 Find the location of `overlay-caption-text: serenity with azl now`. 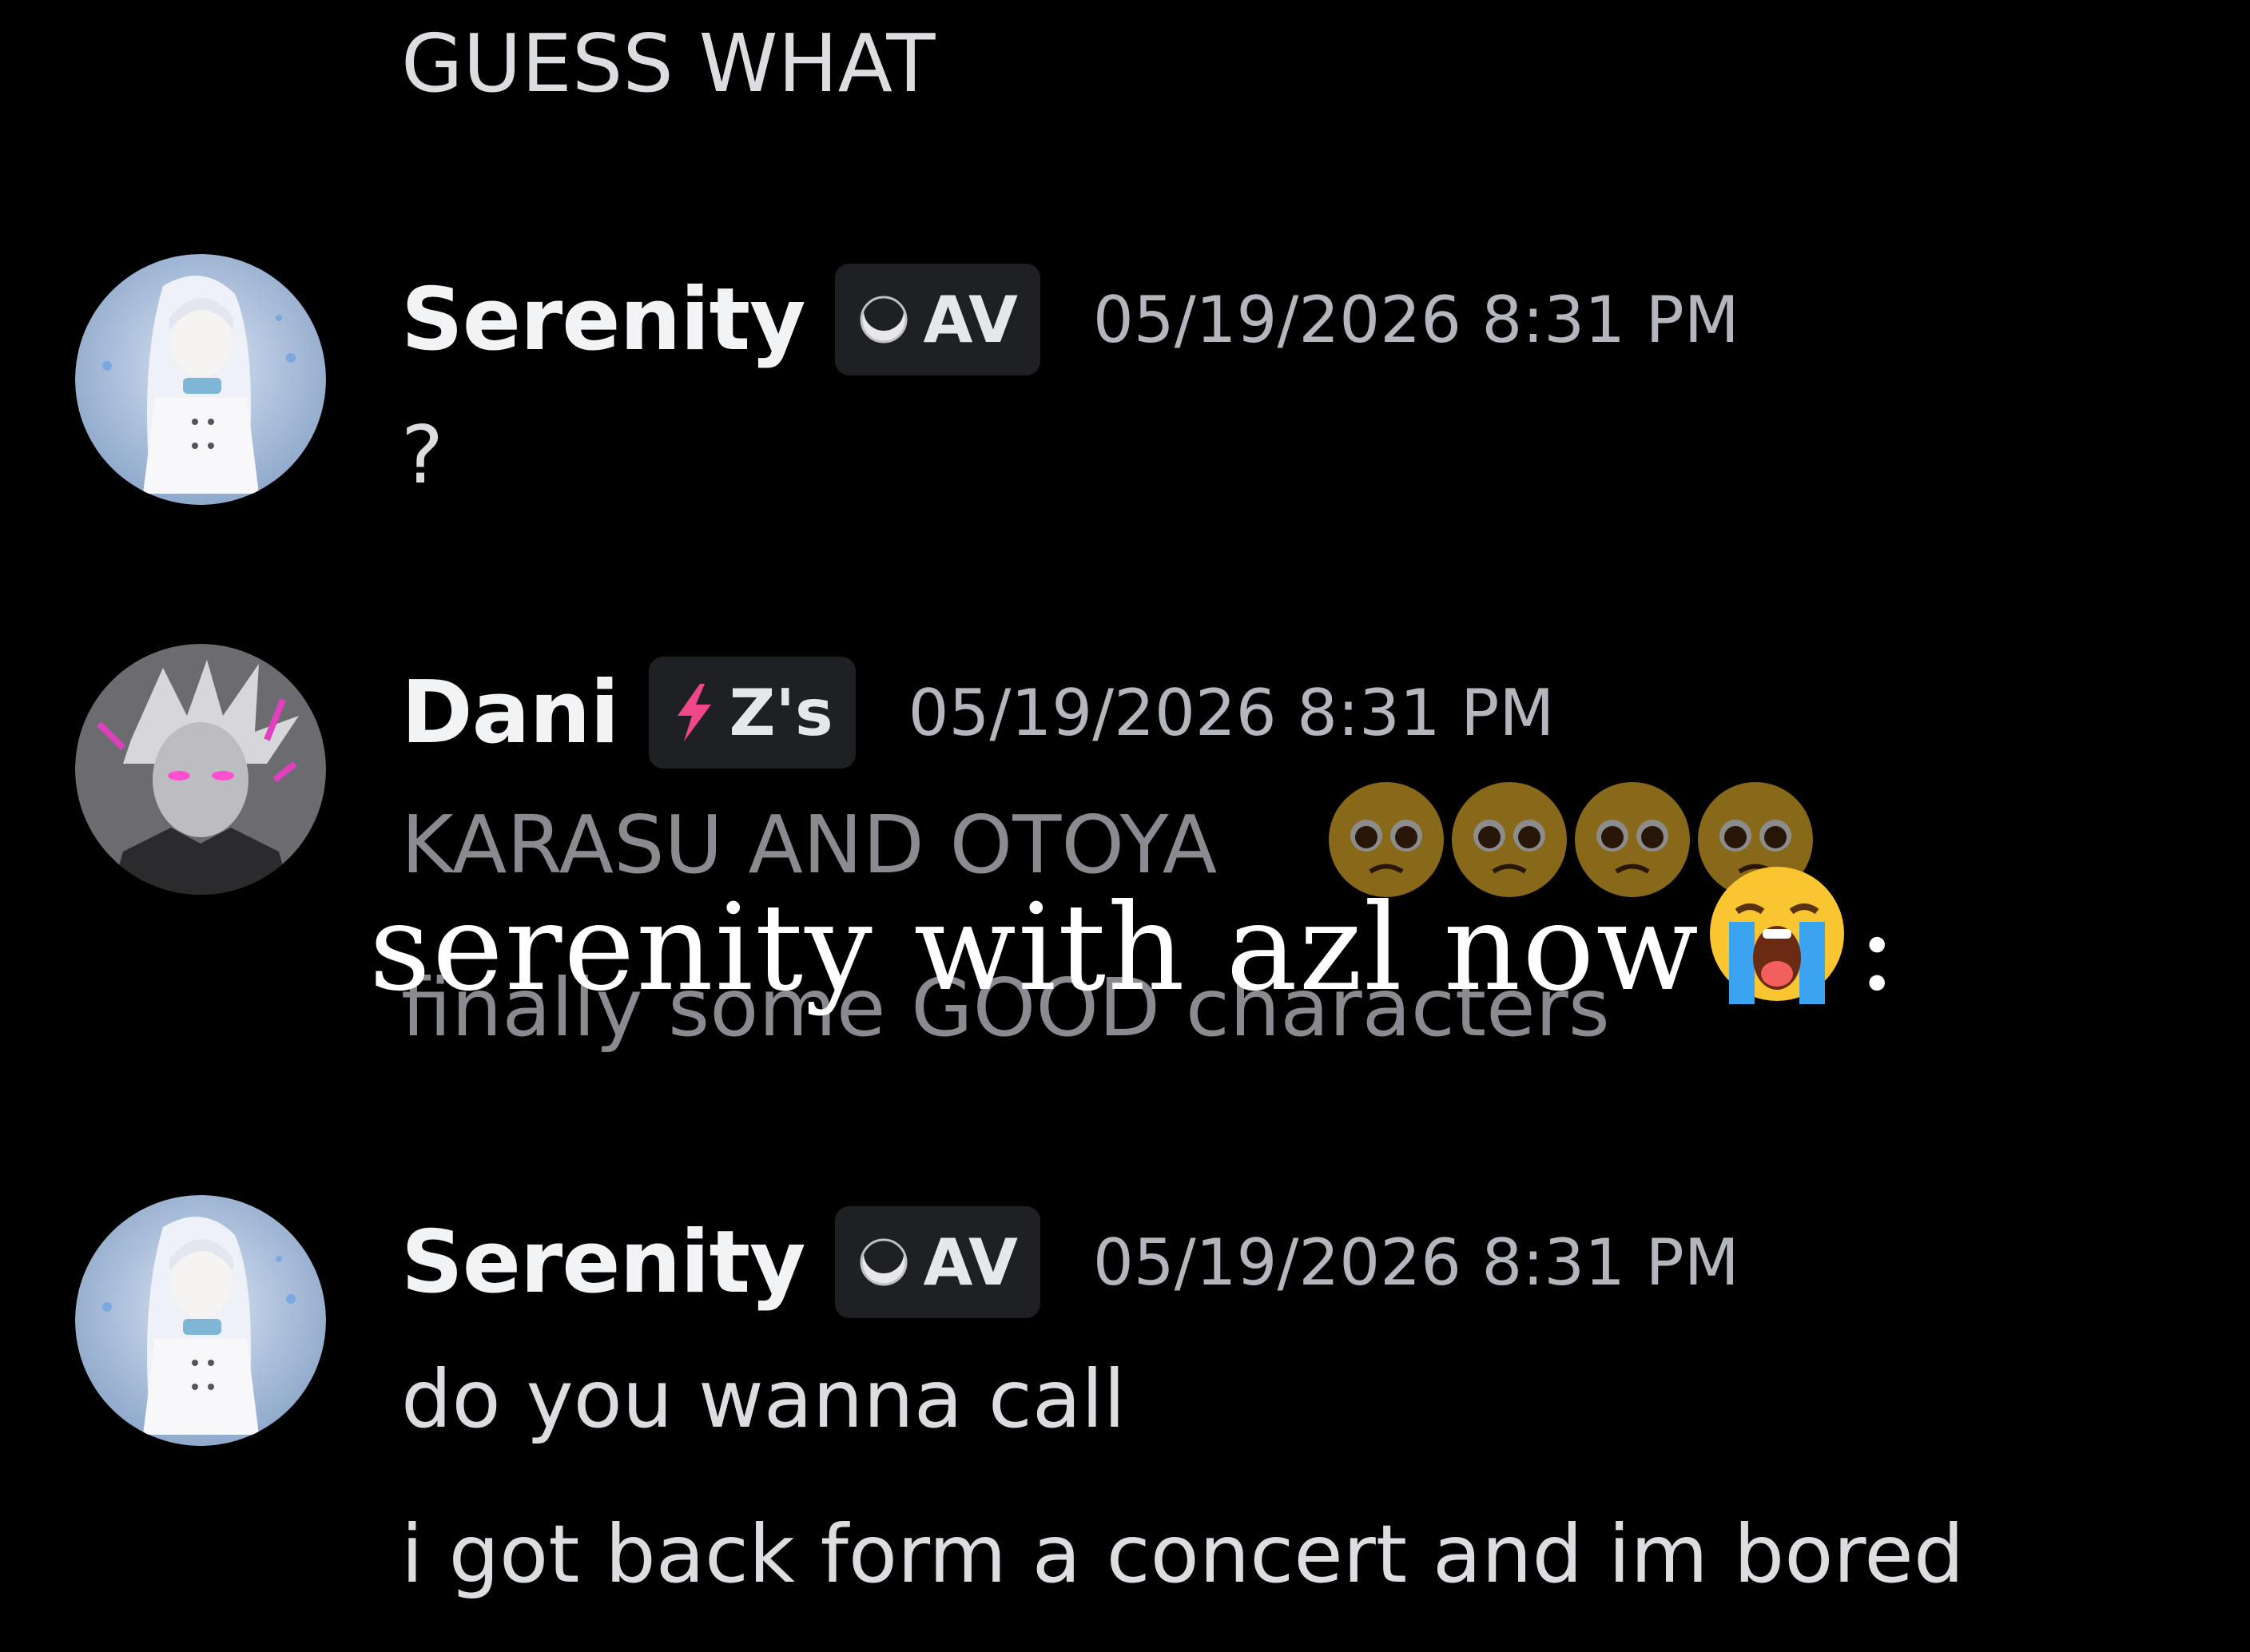

overlay-caption-text: serenity with azl now is located at coordinates (1034, 948).